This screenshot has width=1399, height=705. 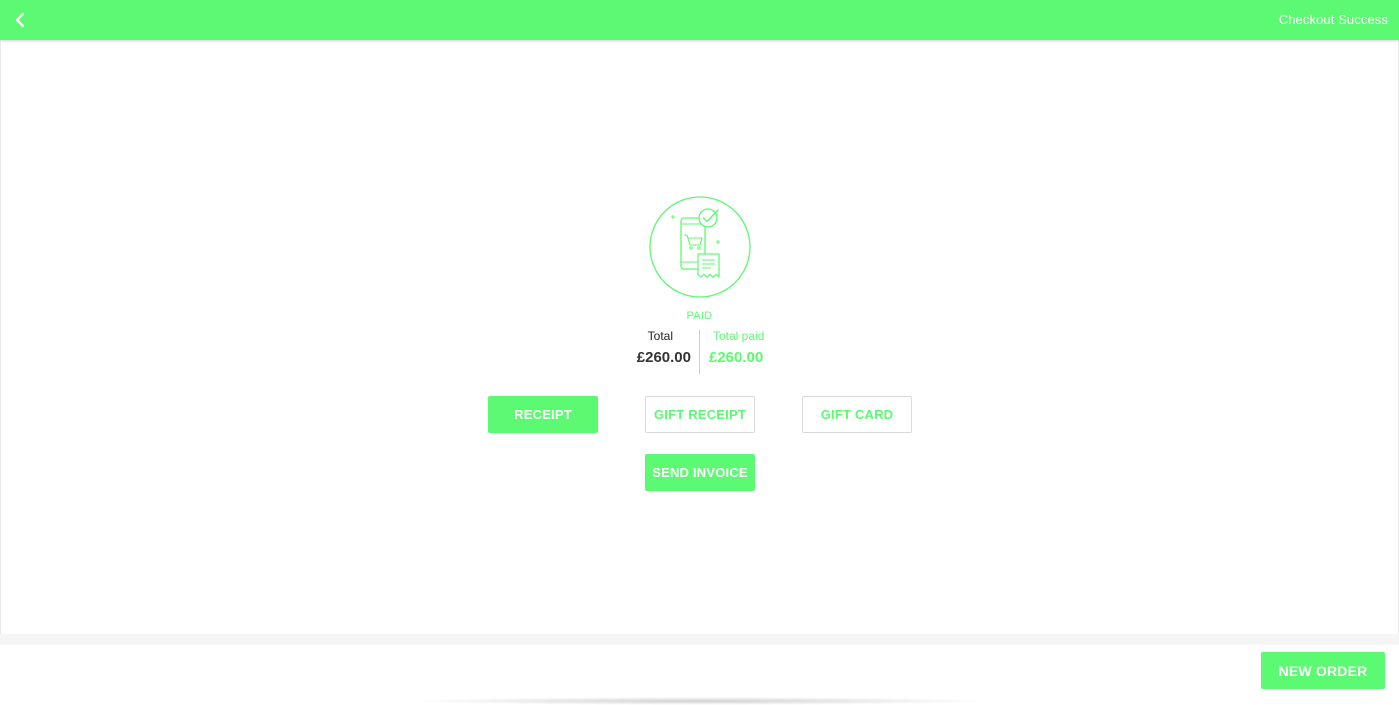 I want to click on chevron-left-icon, so click(x=20, y=20).